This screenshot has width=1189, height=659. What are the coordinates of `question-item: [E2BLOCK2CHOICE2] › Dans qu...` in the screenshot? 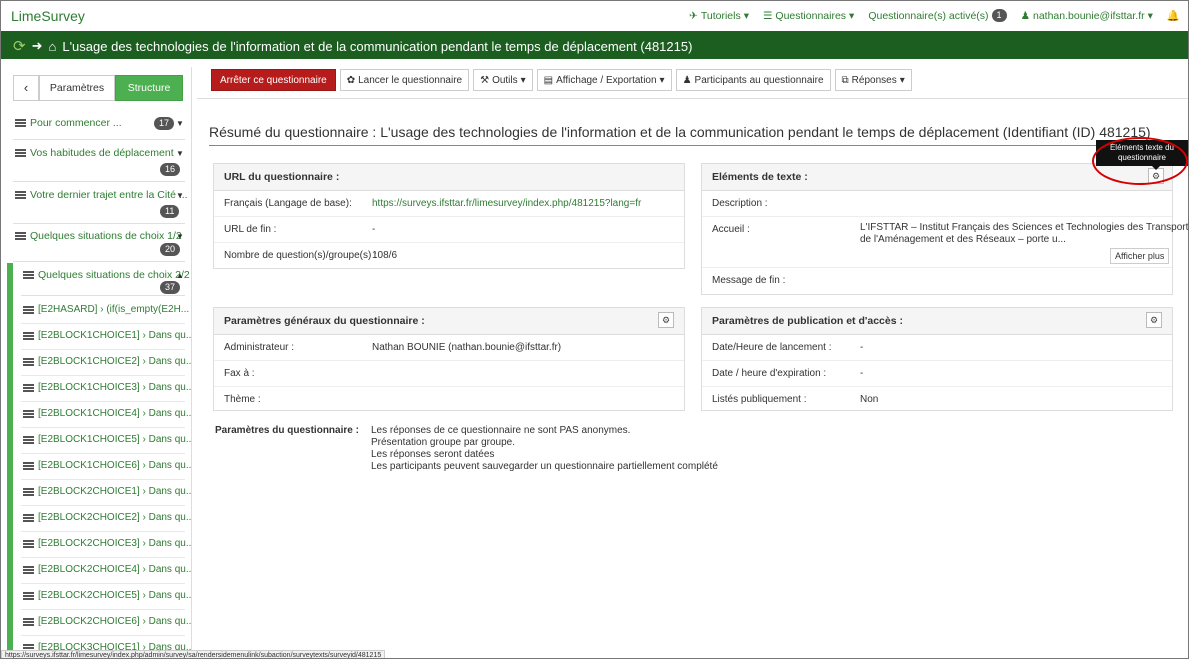 It's located at (106, 518).